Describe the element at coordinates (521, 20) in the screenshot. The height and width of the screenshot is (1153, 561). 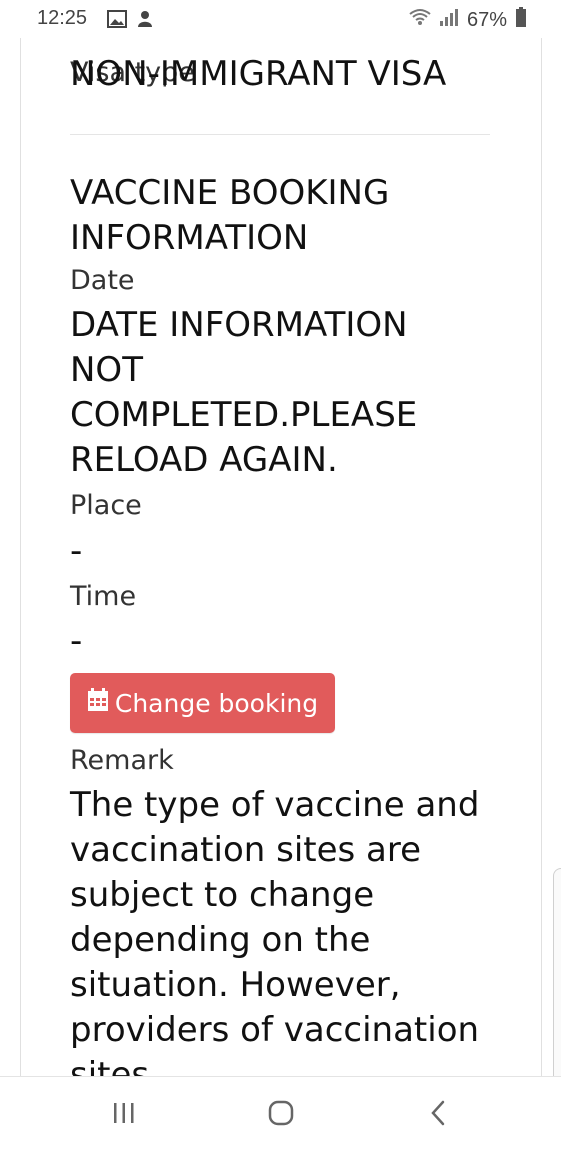
I see `battery-icon` at that location.